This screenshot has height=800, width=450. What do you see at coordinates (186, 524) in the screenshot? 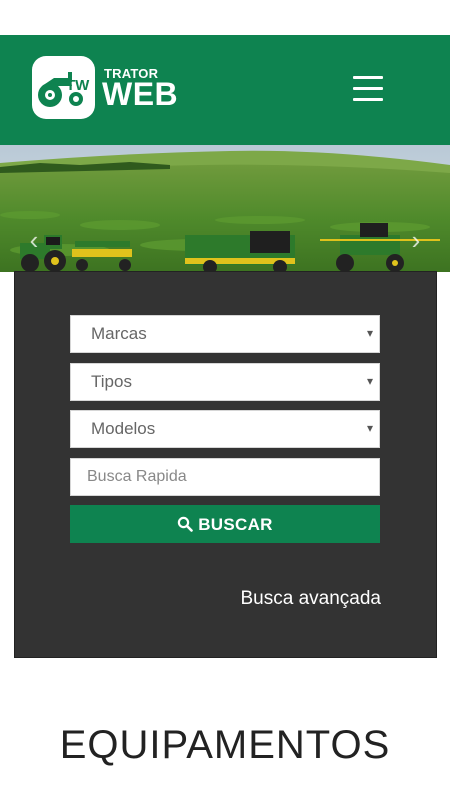
I see `search-icon` at bounding box center [186, 524].